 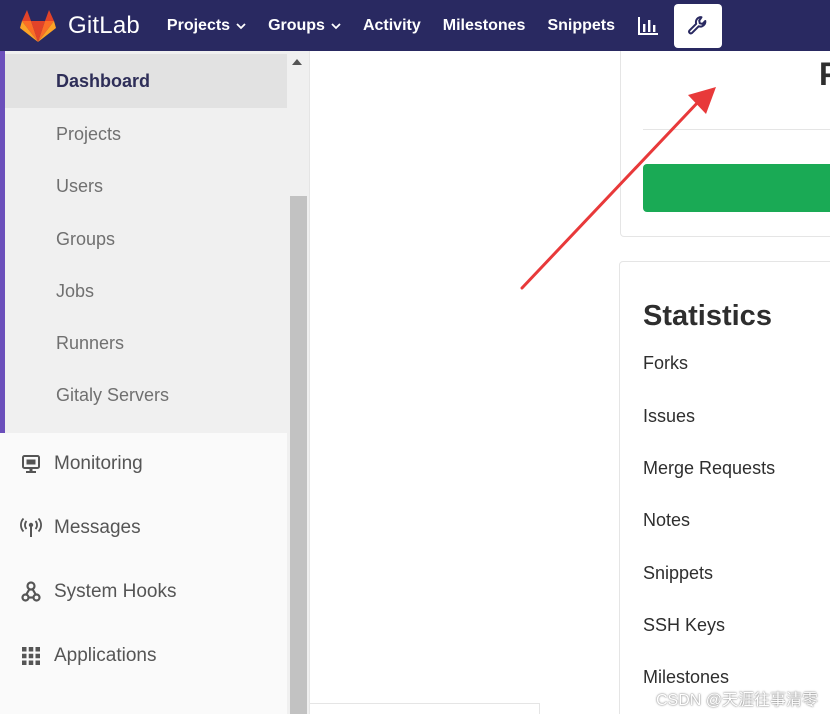 What do you see at coordinates (736, 700) in the screenshot?
I see `watermark: CSDN @天涯往事清零` at bounding box center [736, 700].